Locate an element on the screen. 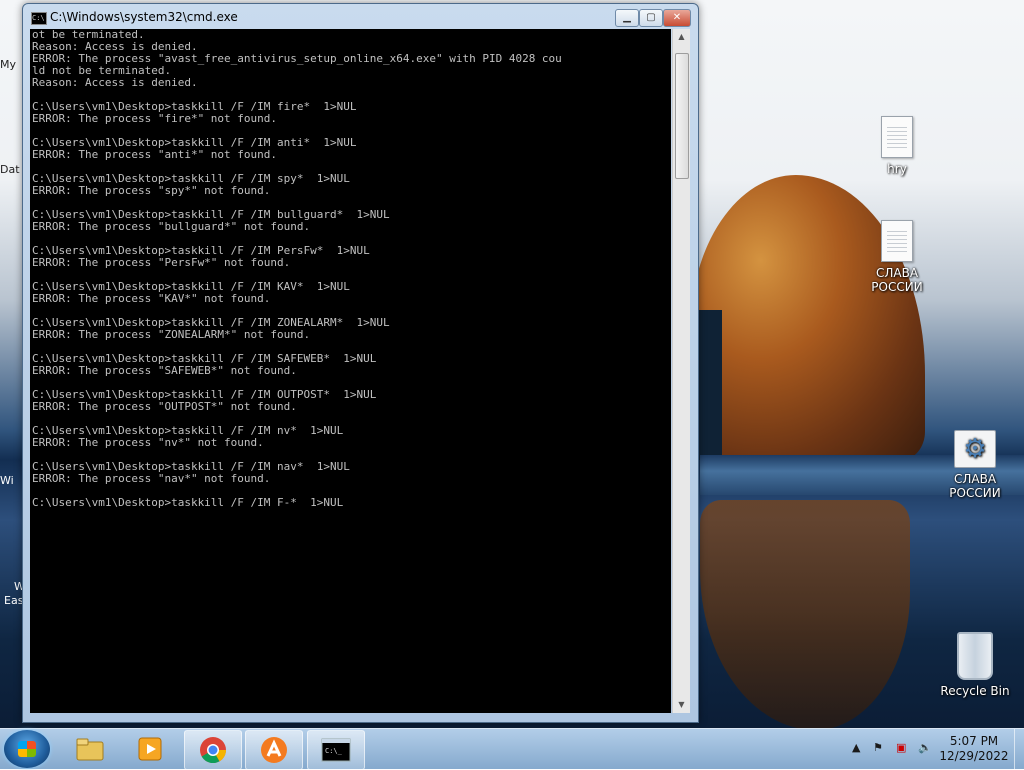  media-player-icon is located at coordinates (150, 749).